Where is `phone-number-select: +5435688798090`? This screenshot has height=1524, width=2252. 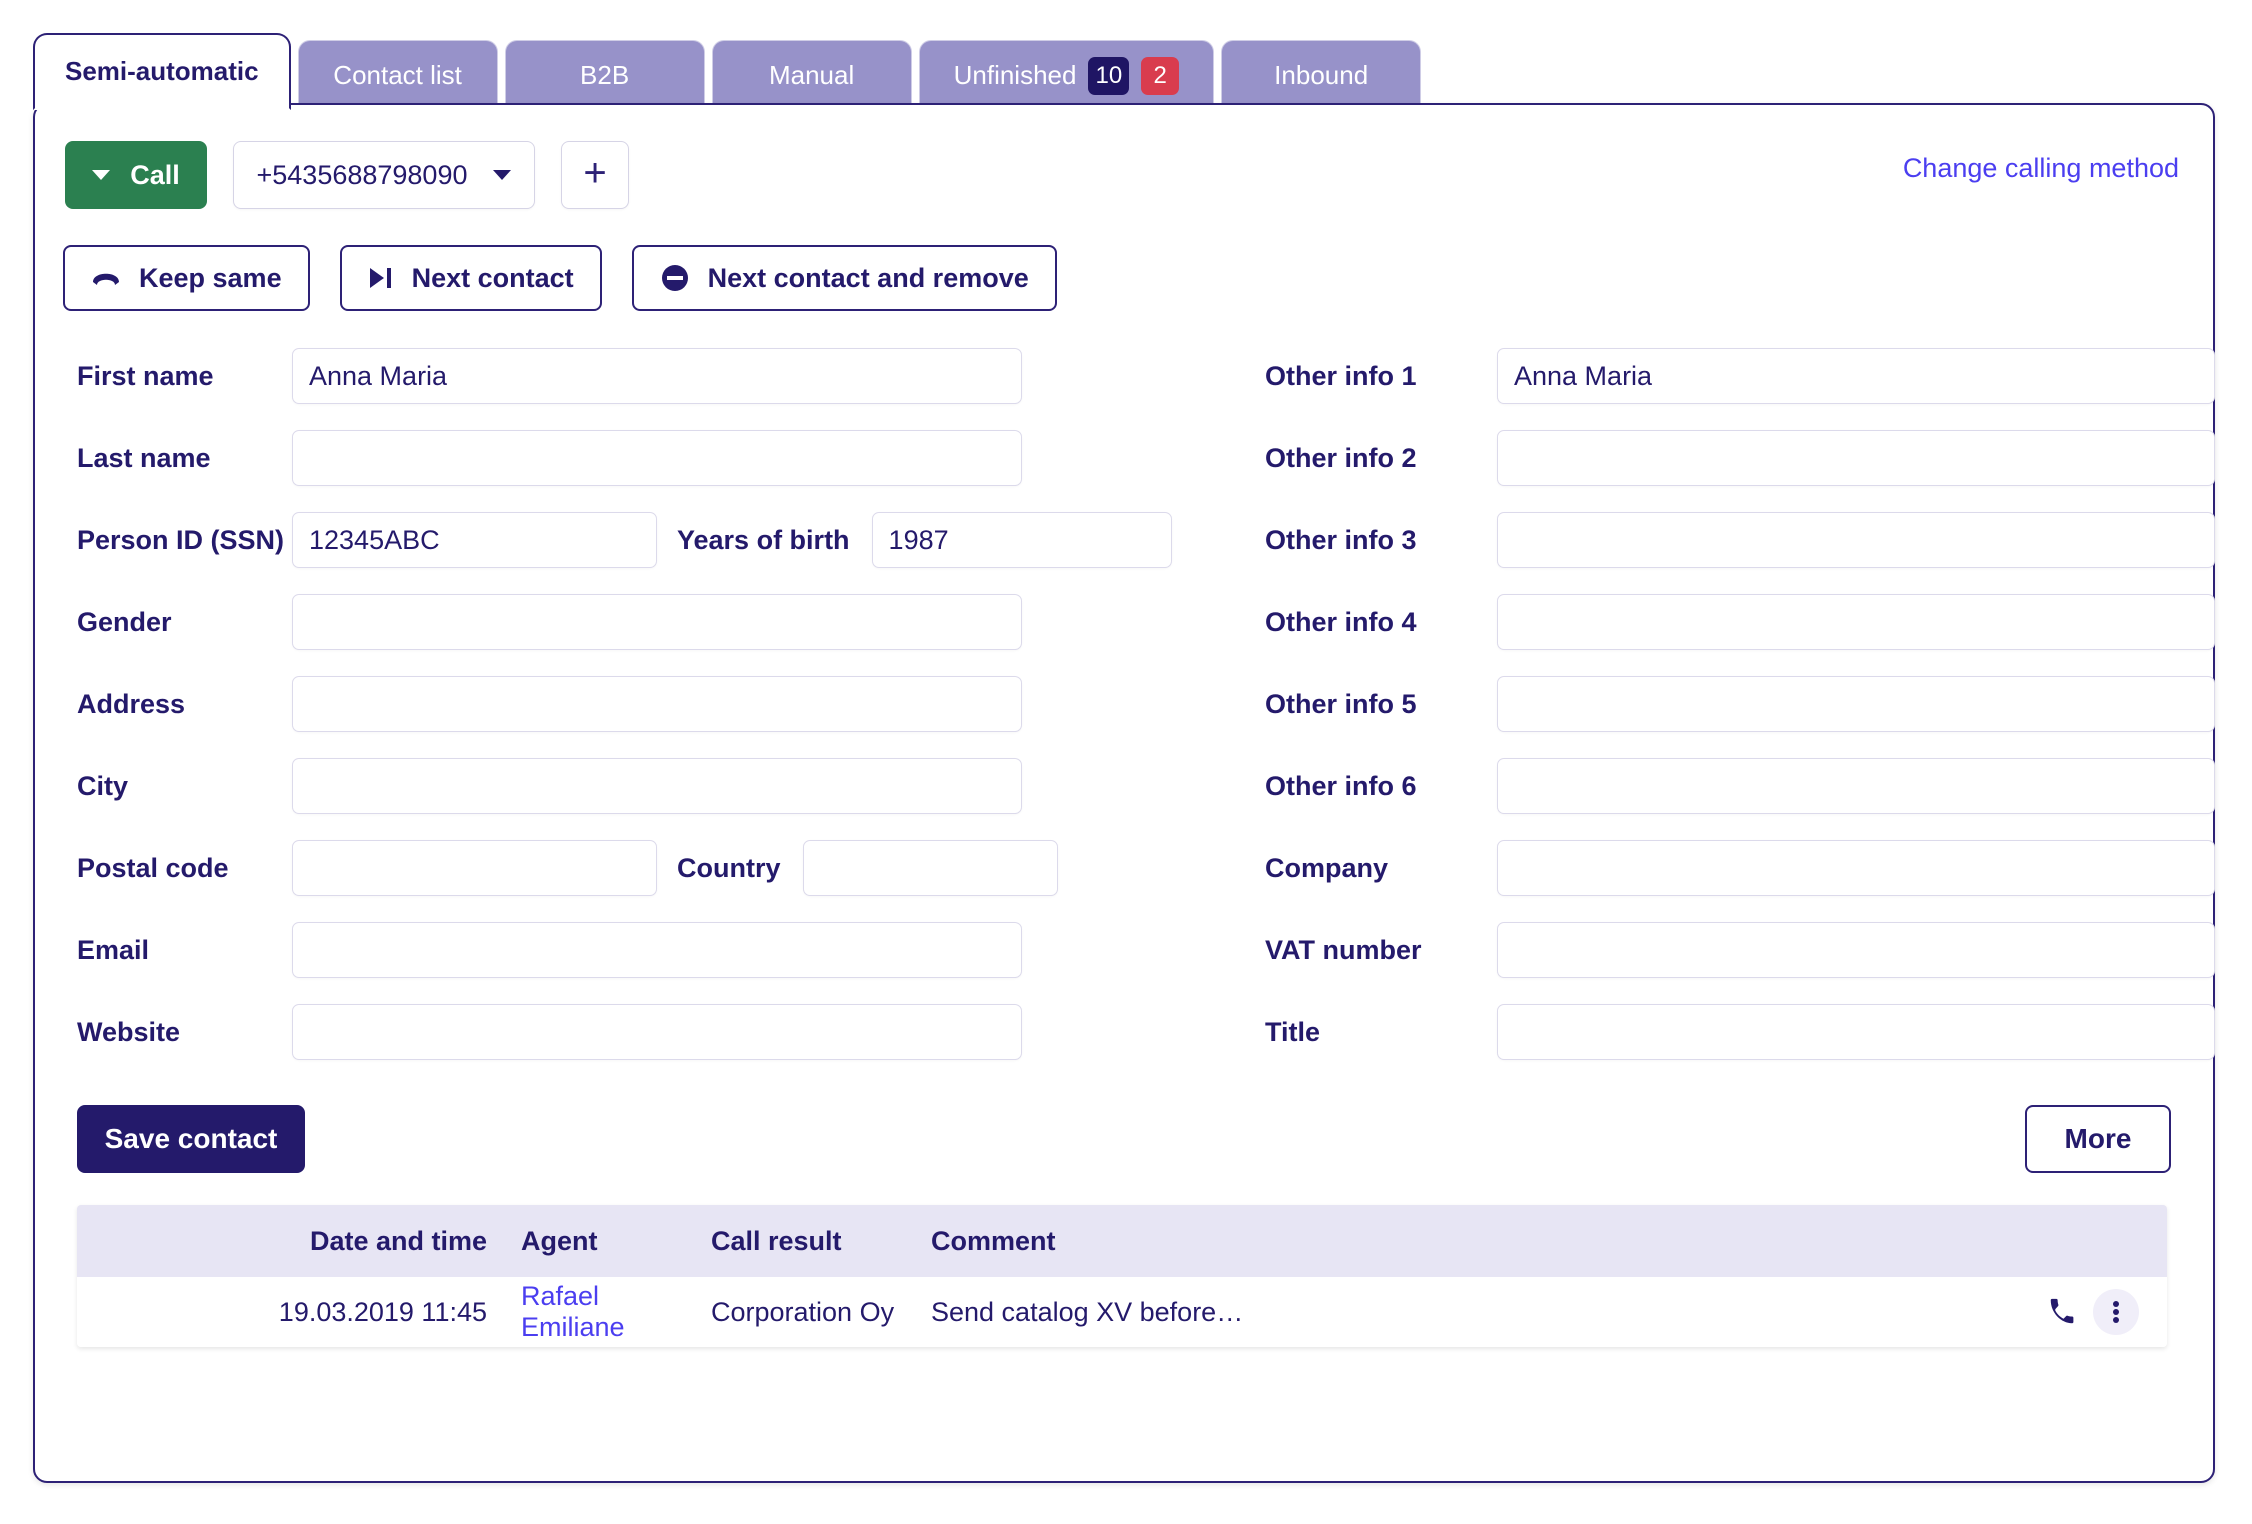 phone-number-select: +5435688798090 is located at coordinates (384, 175).